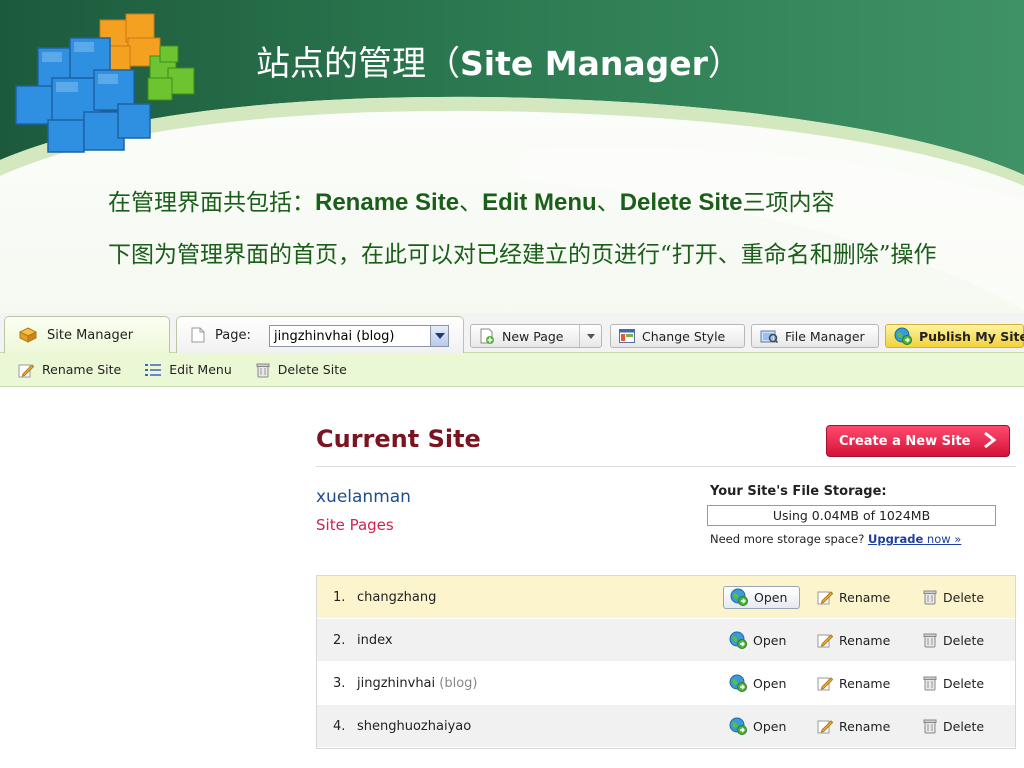 The height and width of the screenshot is (768, 1024). I want to click on publish-label: Publish My Site, so click(971, 336).